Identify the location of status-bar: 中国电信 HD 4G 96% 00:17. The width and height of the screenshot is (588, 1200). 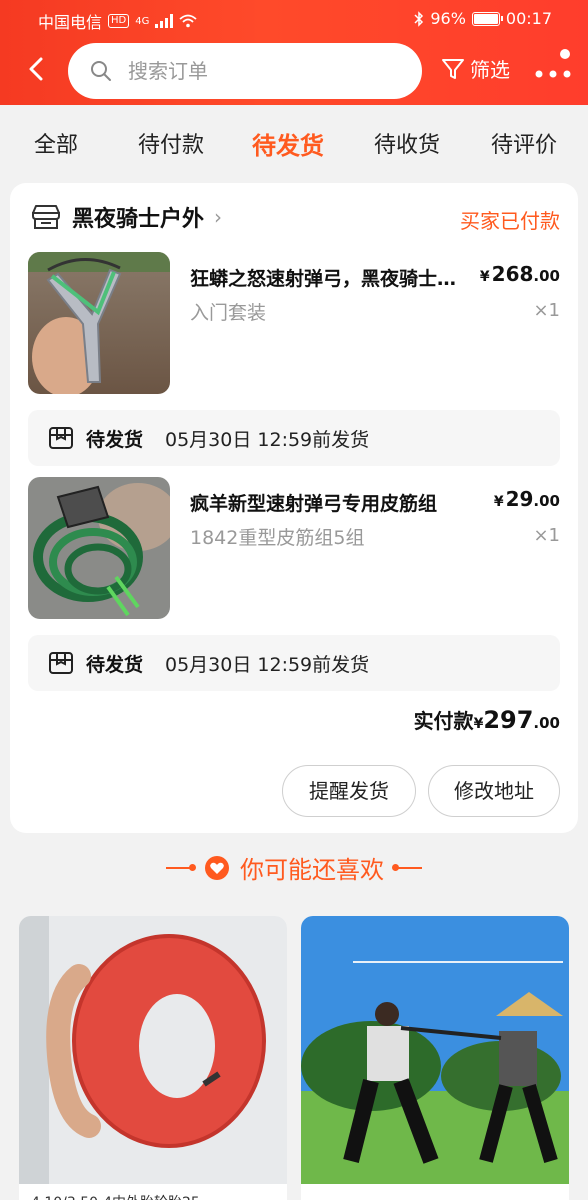
(294, 18).